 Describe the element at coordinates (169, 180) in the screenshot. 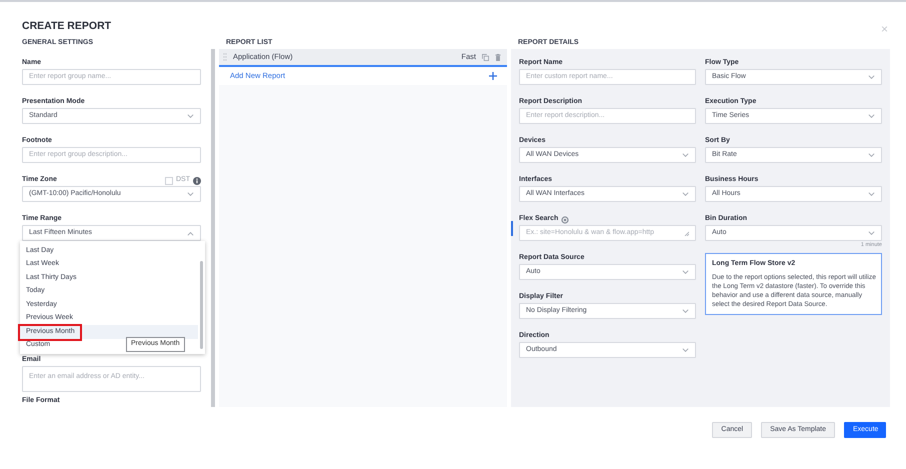

I see `dst-checkbox` at that location.